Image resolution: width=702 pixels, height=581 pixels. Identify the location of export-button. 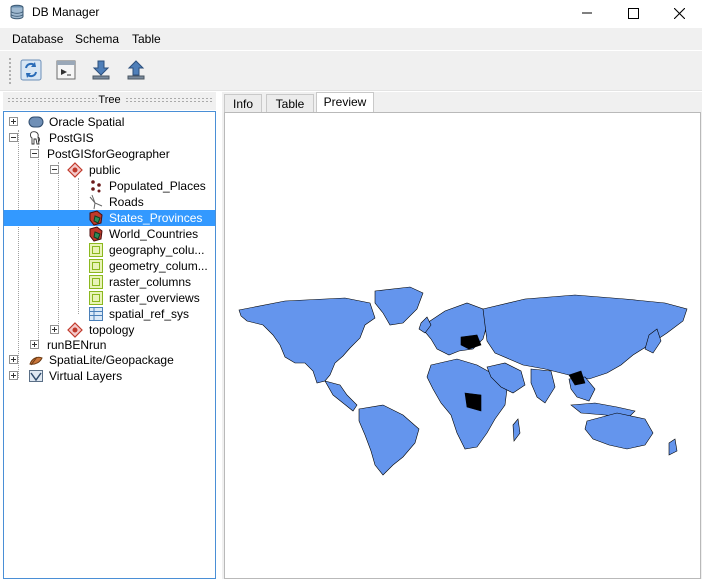
(136, 71).